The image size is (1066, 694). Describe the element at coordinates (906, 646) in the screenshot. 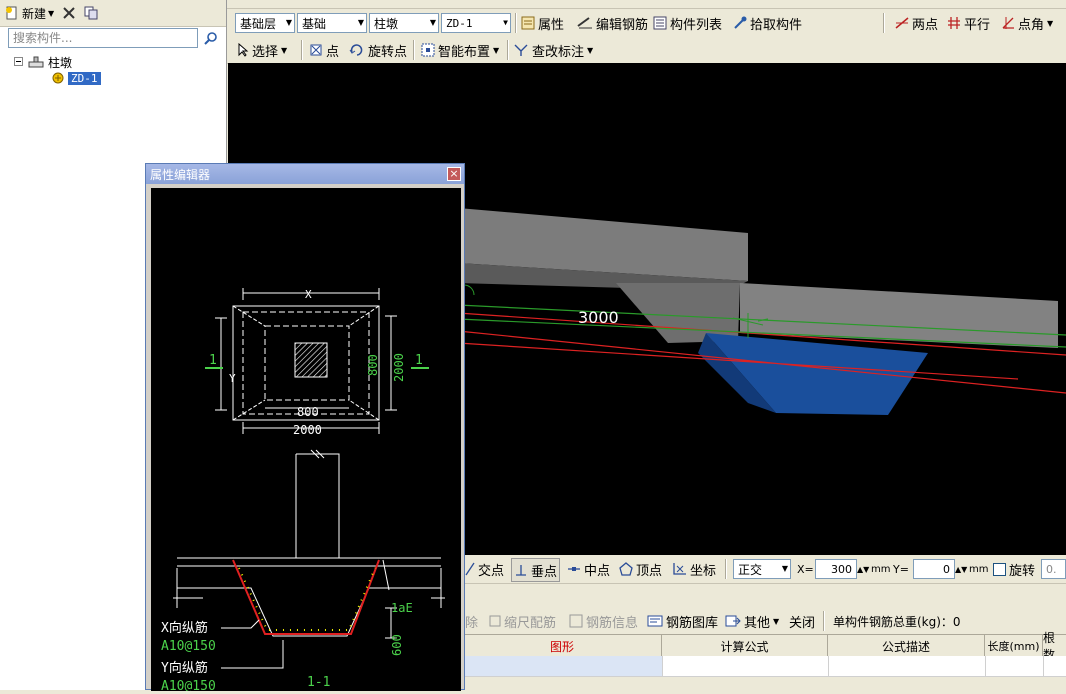

I see `col-description: 公式描述` at that location.